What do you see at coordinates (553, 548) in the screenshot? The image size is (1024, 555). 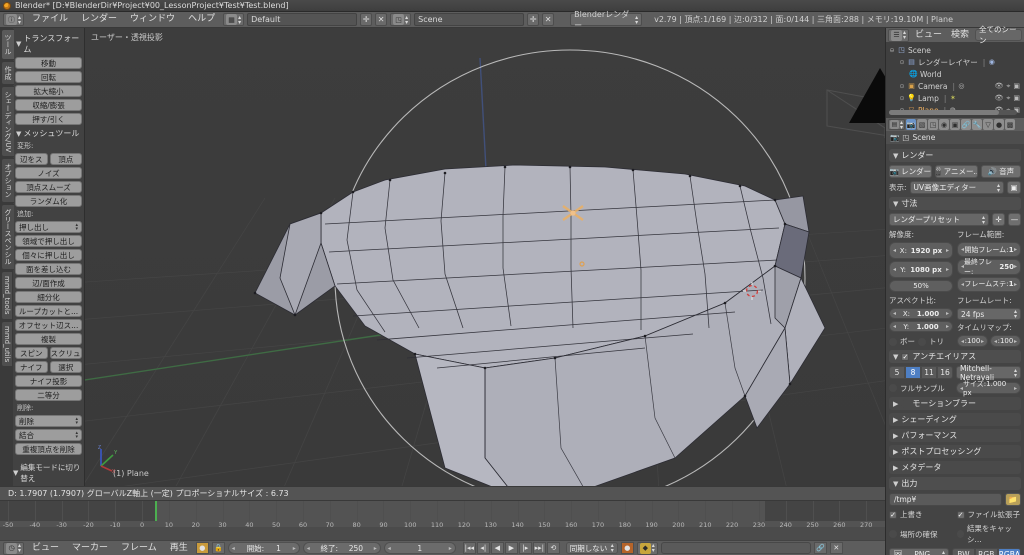 I see `loop-button: ⟲` at bounding box center [553, 548].